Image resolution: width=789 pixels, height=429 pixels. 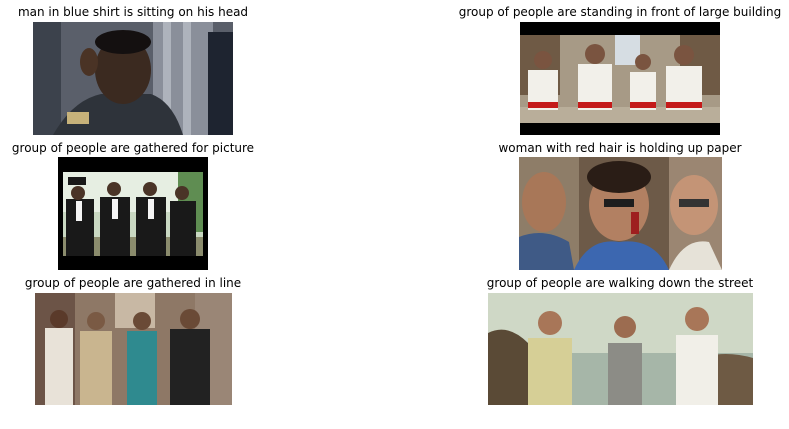 What do you see at coordinates (133, 78) in the screenshot?
I see `man-pointing-to-head-photo` at bounding box center [133, 78].